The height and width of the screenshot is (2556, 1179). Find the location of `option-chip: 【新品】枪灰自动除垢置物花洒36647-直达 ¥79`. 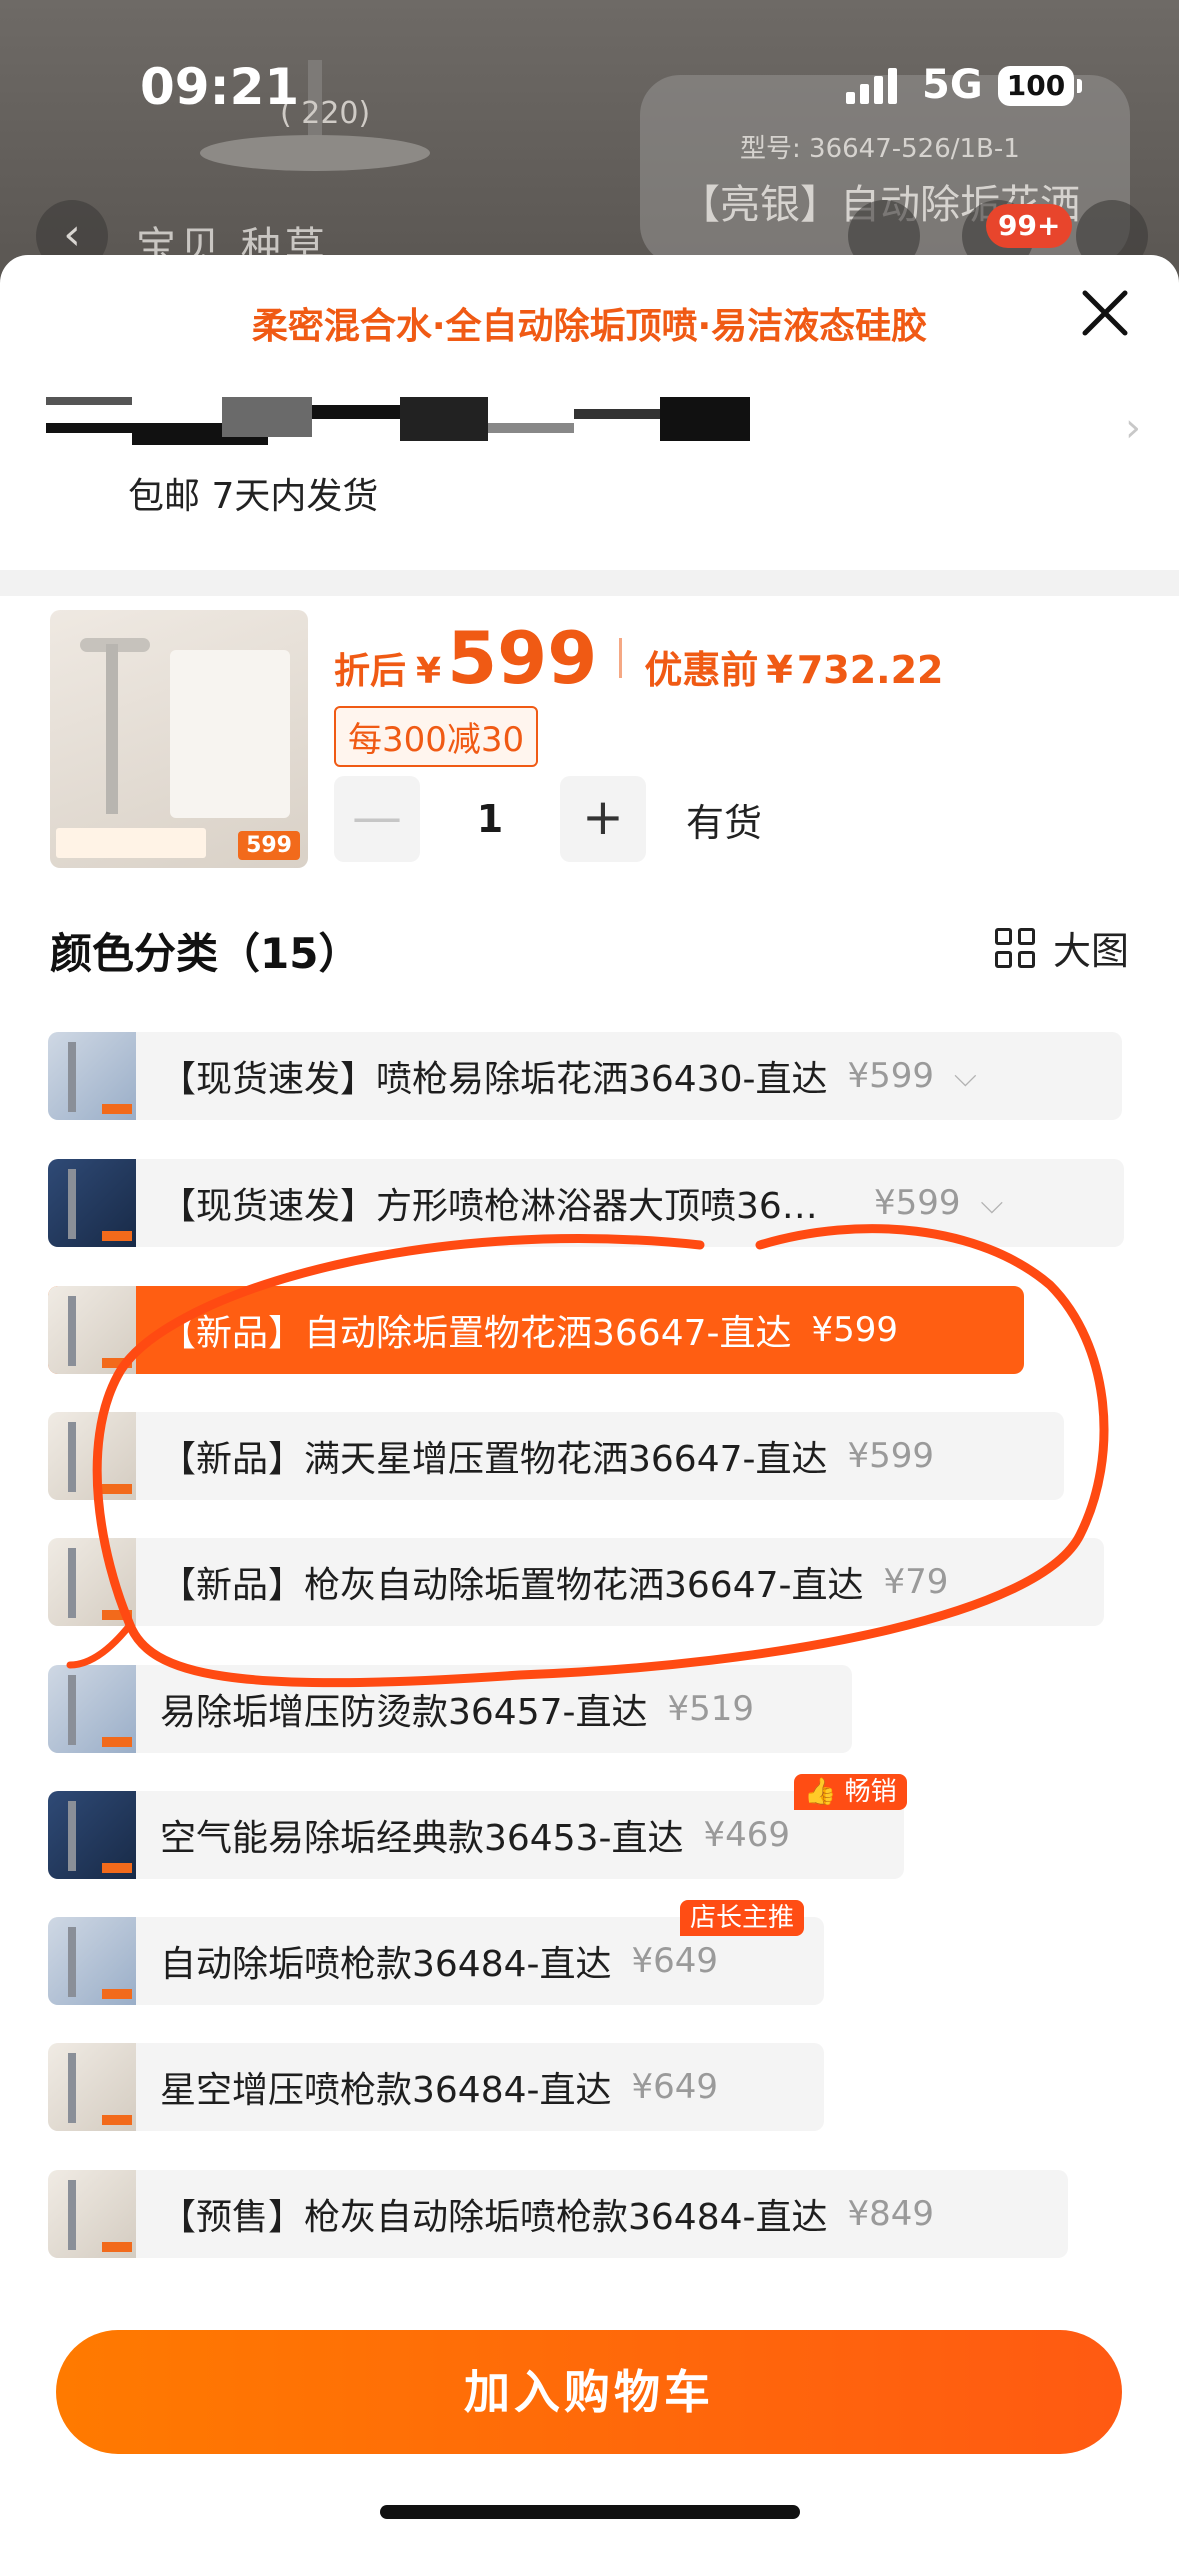

option-chip: 【新品】枪灰自动除垢置物花洒36647-直达 ¥79 is located at coordinates (576, 1582).